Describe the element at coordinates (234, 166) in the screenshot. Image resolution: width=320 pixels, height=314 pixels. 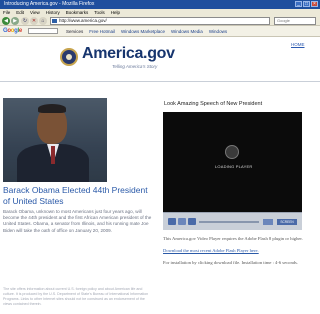
I see `loading-player-text: LOADING PLAYER` at that location.